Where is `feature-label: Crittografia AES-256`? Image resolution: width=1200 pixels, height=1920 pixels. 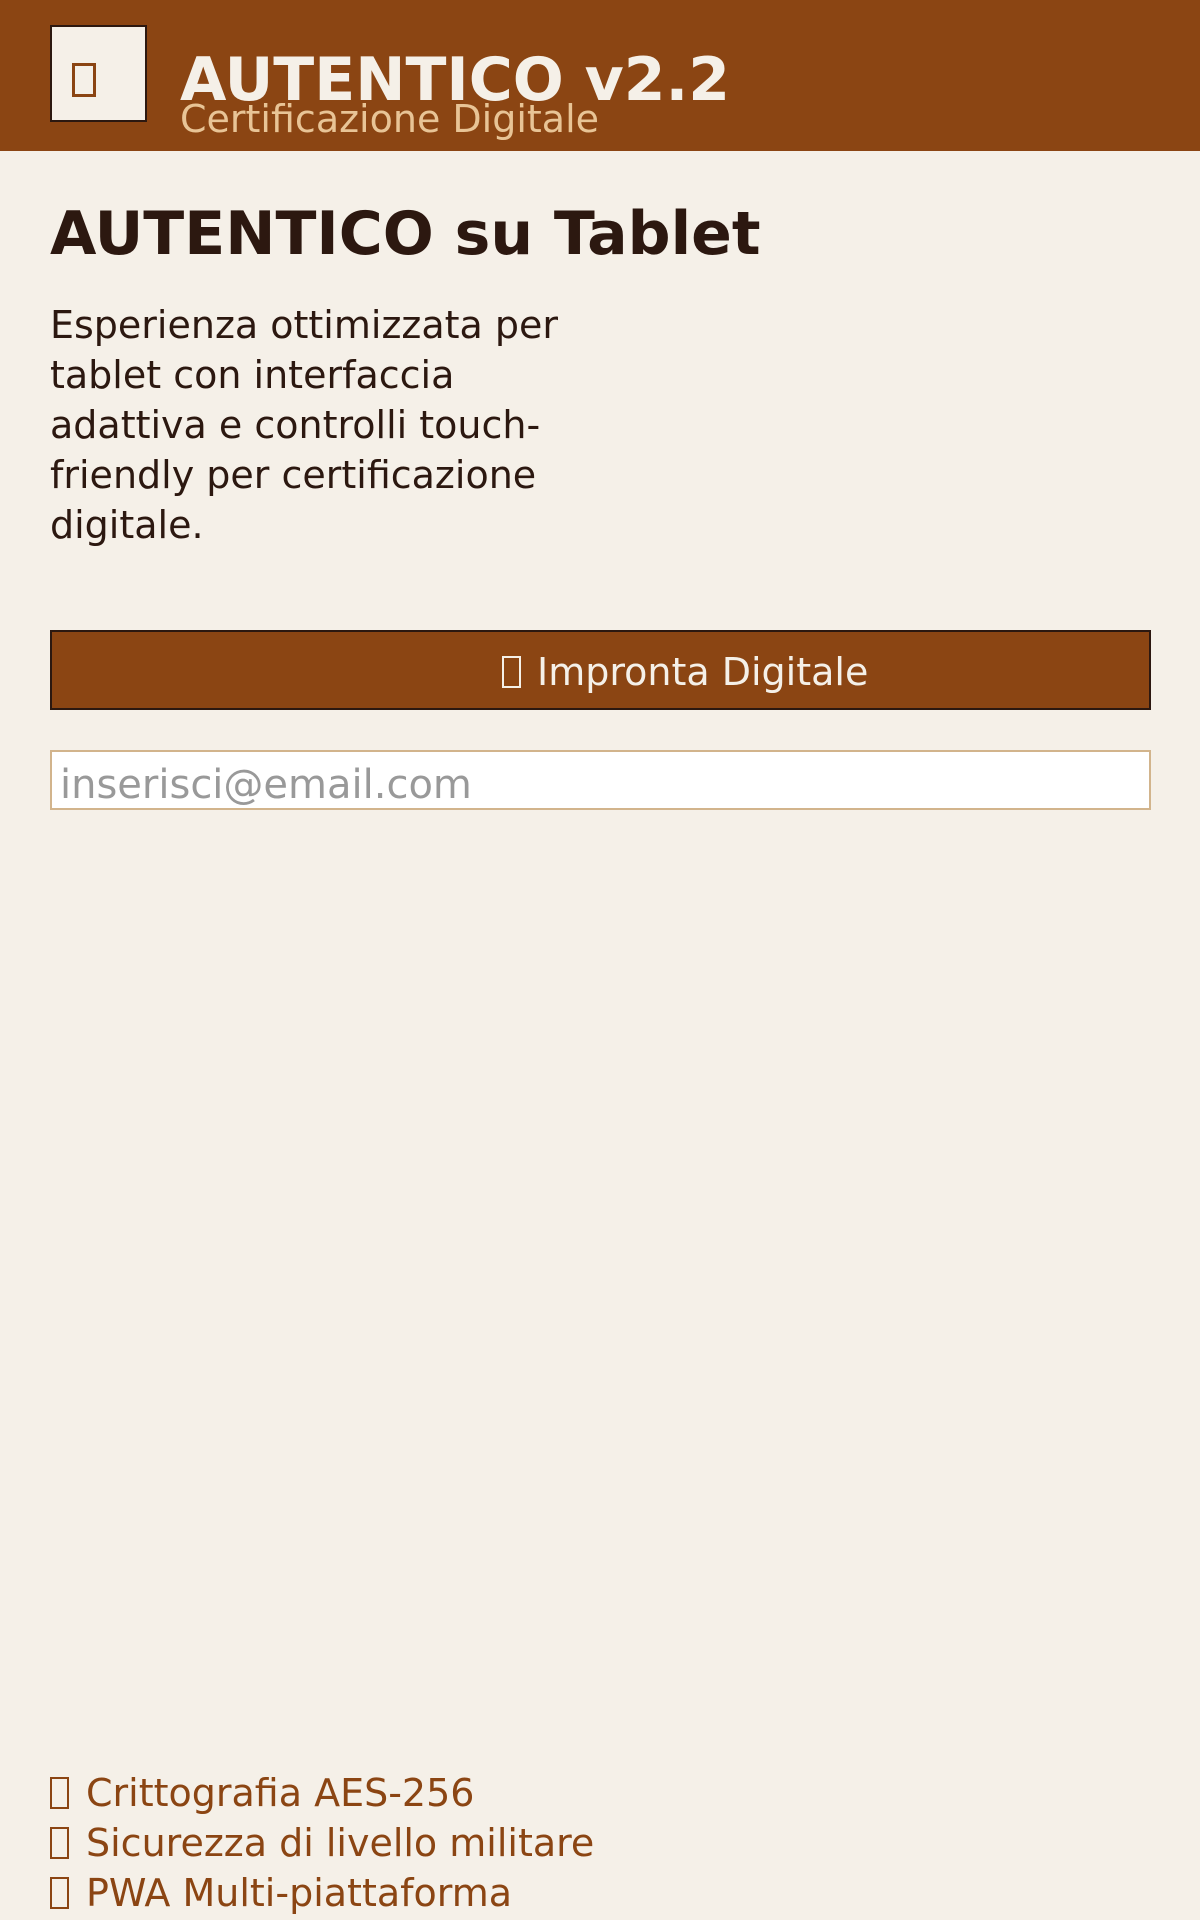
feature-label: Crittografia AES-256 is located at coordinates (280, 1793).